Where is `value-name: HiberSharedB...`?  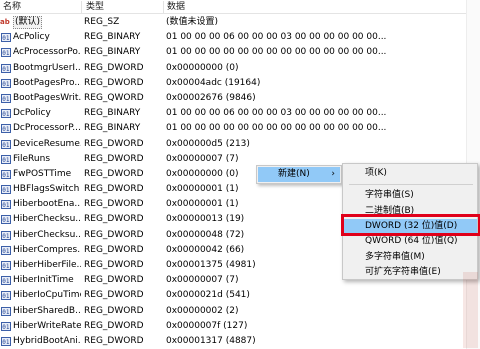 value-name: HiberSharedB... is located at coordinates (47, 310).